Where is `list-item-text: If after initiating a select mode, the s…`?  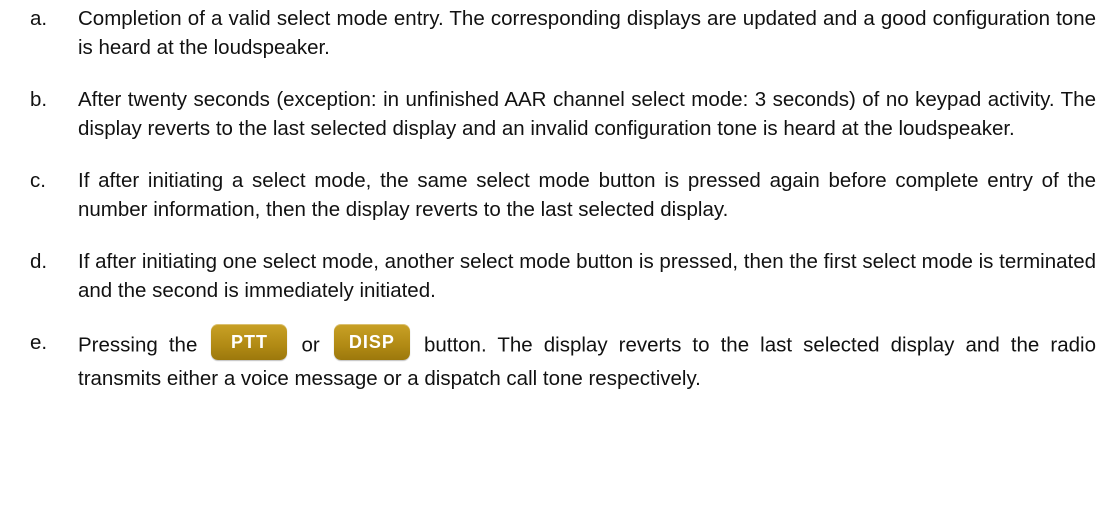 list-item-text: If after initiating a select mode, the s… is located at coordinates (587, 195).